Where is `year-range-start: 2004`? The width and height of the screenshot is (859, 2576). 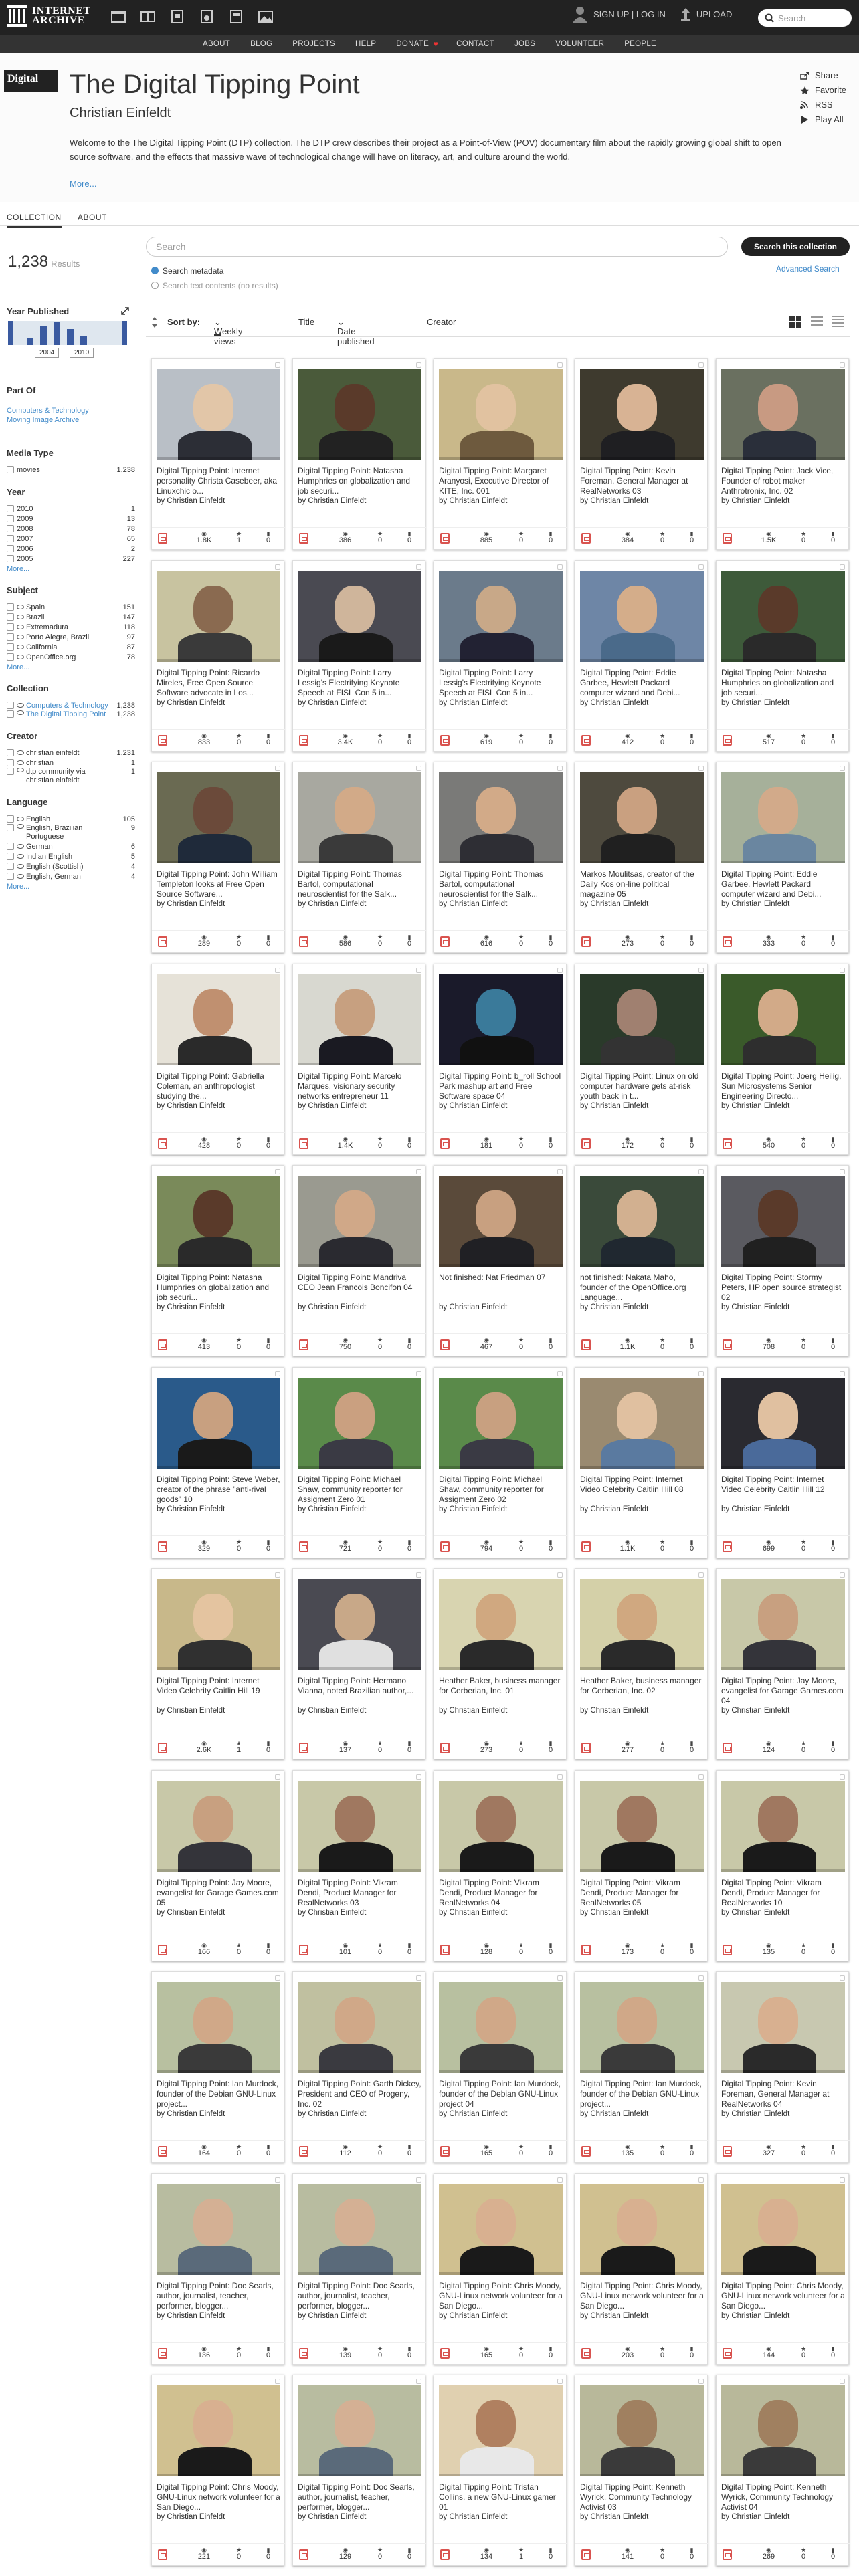 year-range-start: 2004 is located at coordinates (48, 353).